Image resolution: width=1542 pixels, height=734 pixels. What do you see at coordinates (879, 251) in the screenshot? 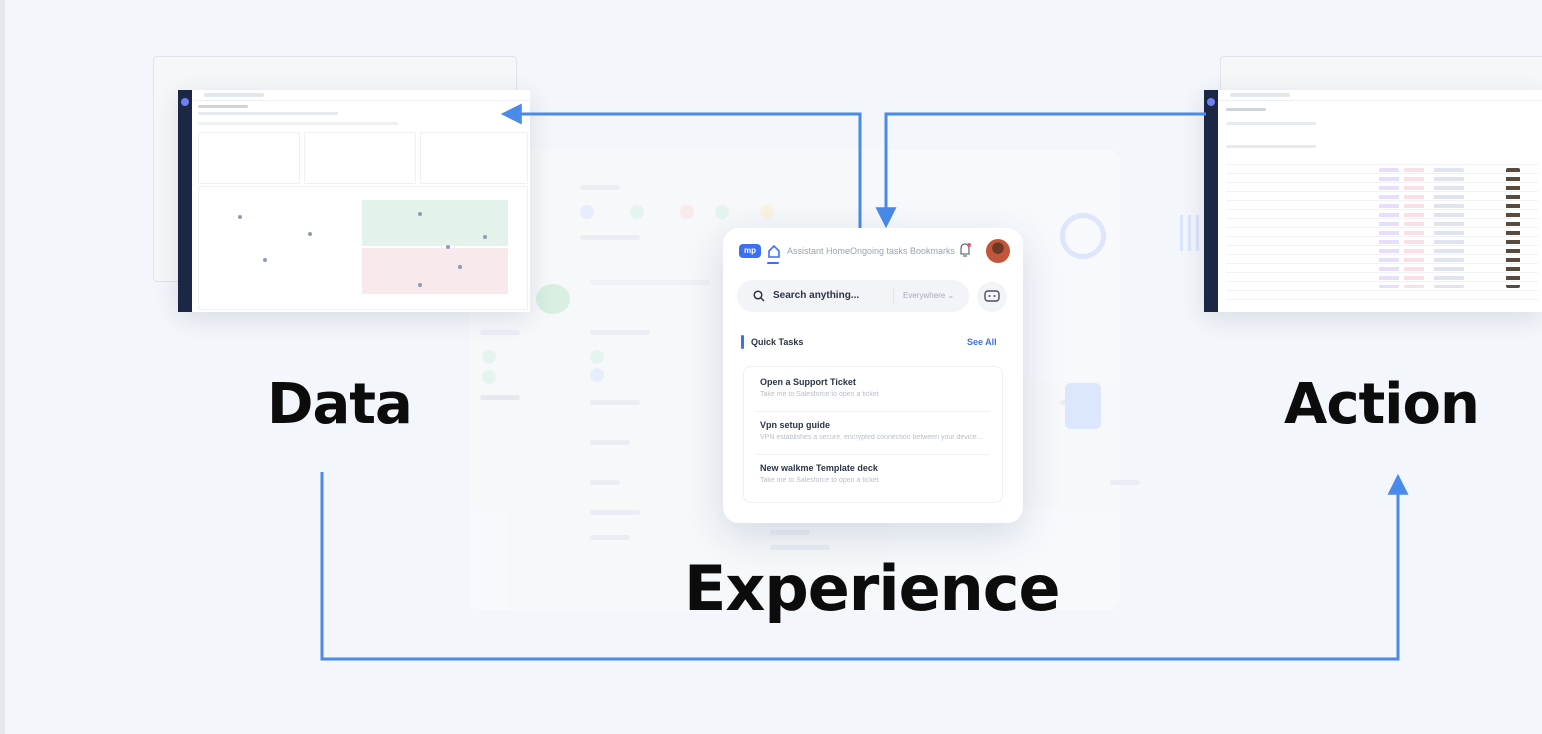
I see `nav-ongoing-tasks: Ongoing tasks` at bounding box center [879, 251].